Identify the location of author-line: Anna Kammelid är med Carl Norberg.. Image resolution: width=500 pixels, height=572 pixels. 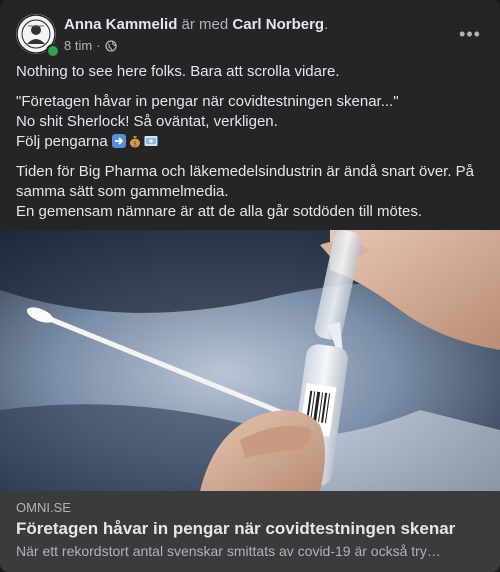
(196, 24).